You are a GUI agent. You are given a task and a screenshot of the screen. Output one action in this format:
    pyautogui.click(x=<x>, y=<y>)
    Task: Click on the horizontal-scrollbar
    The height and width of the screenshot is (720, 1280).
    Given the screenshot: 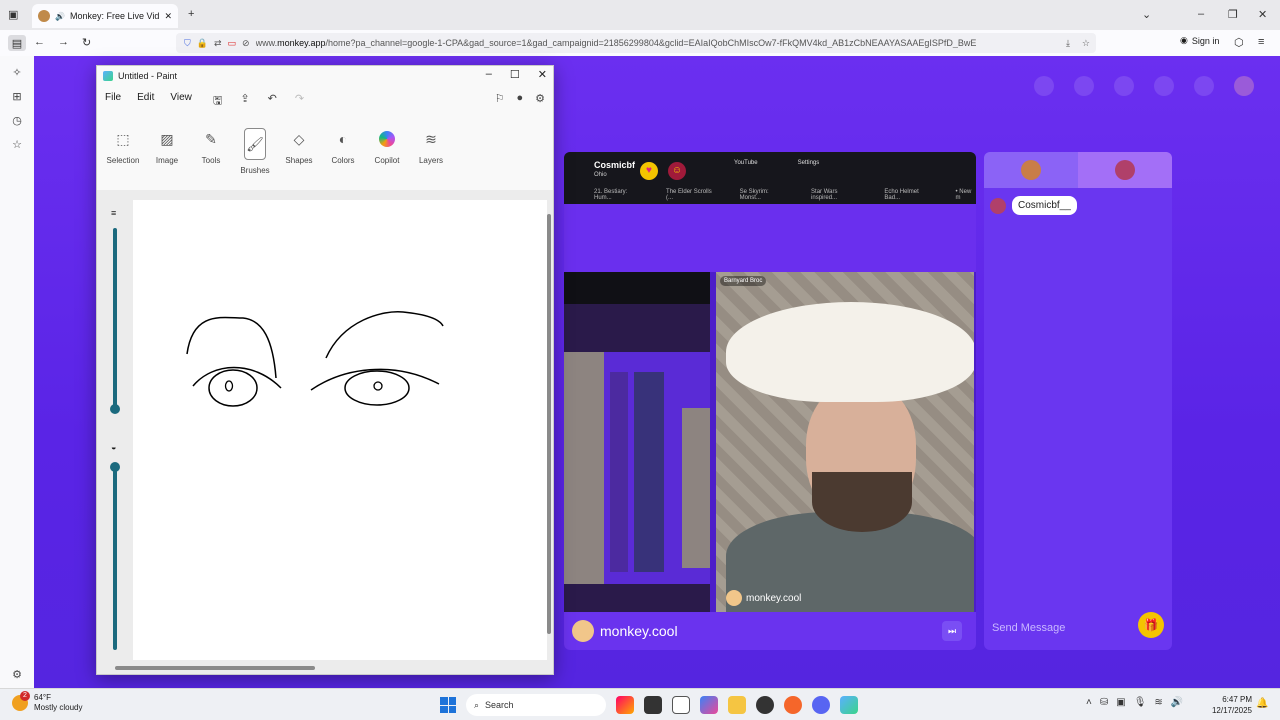 What is the action you would take?
    pyautogui.click(x=215, y=668)
    